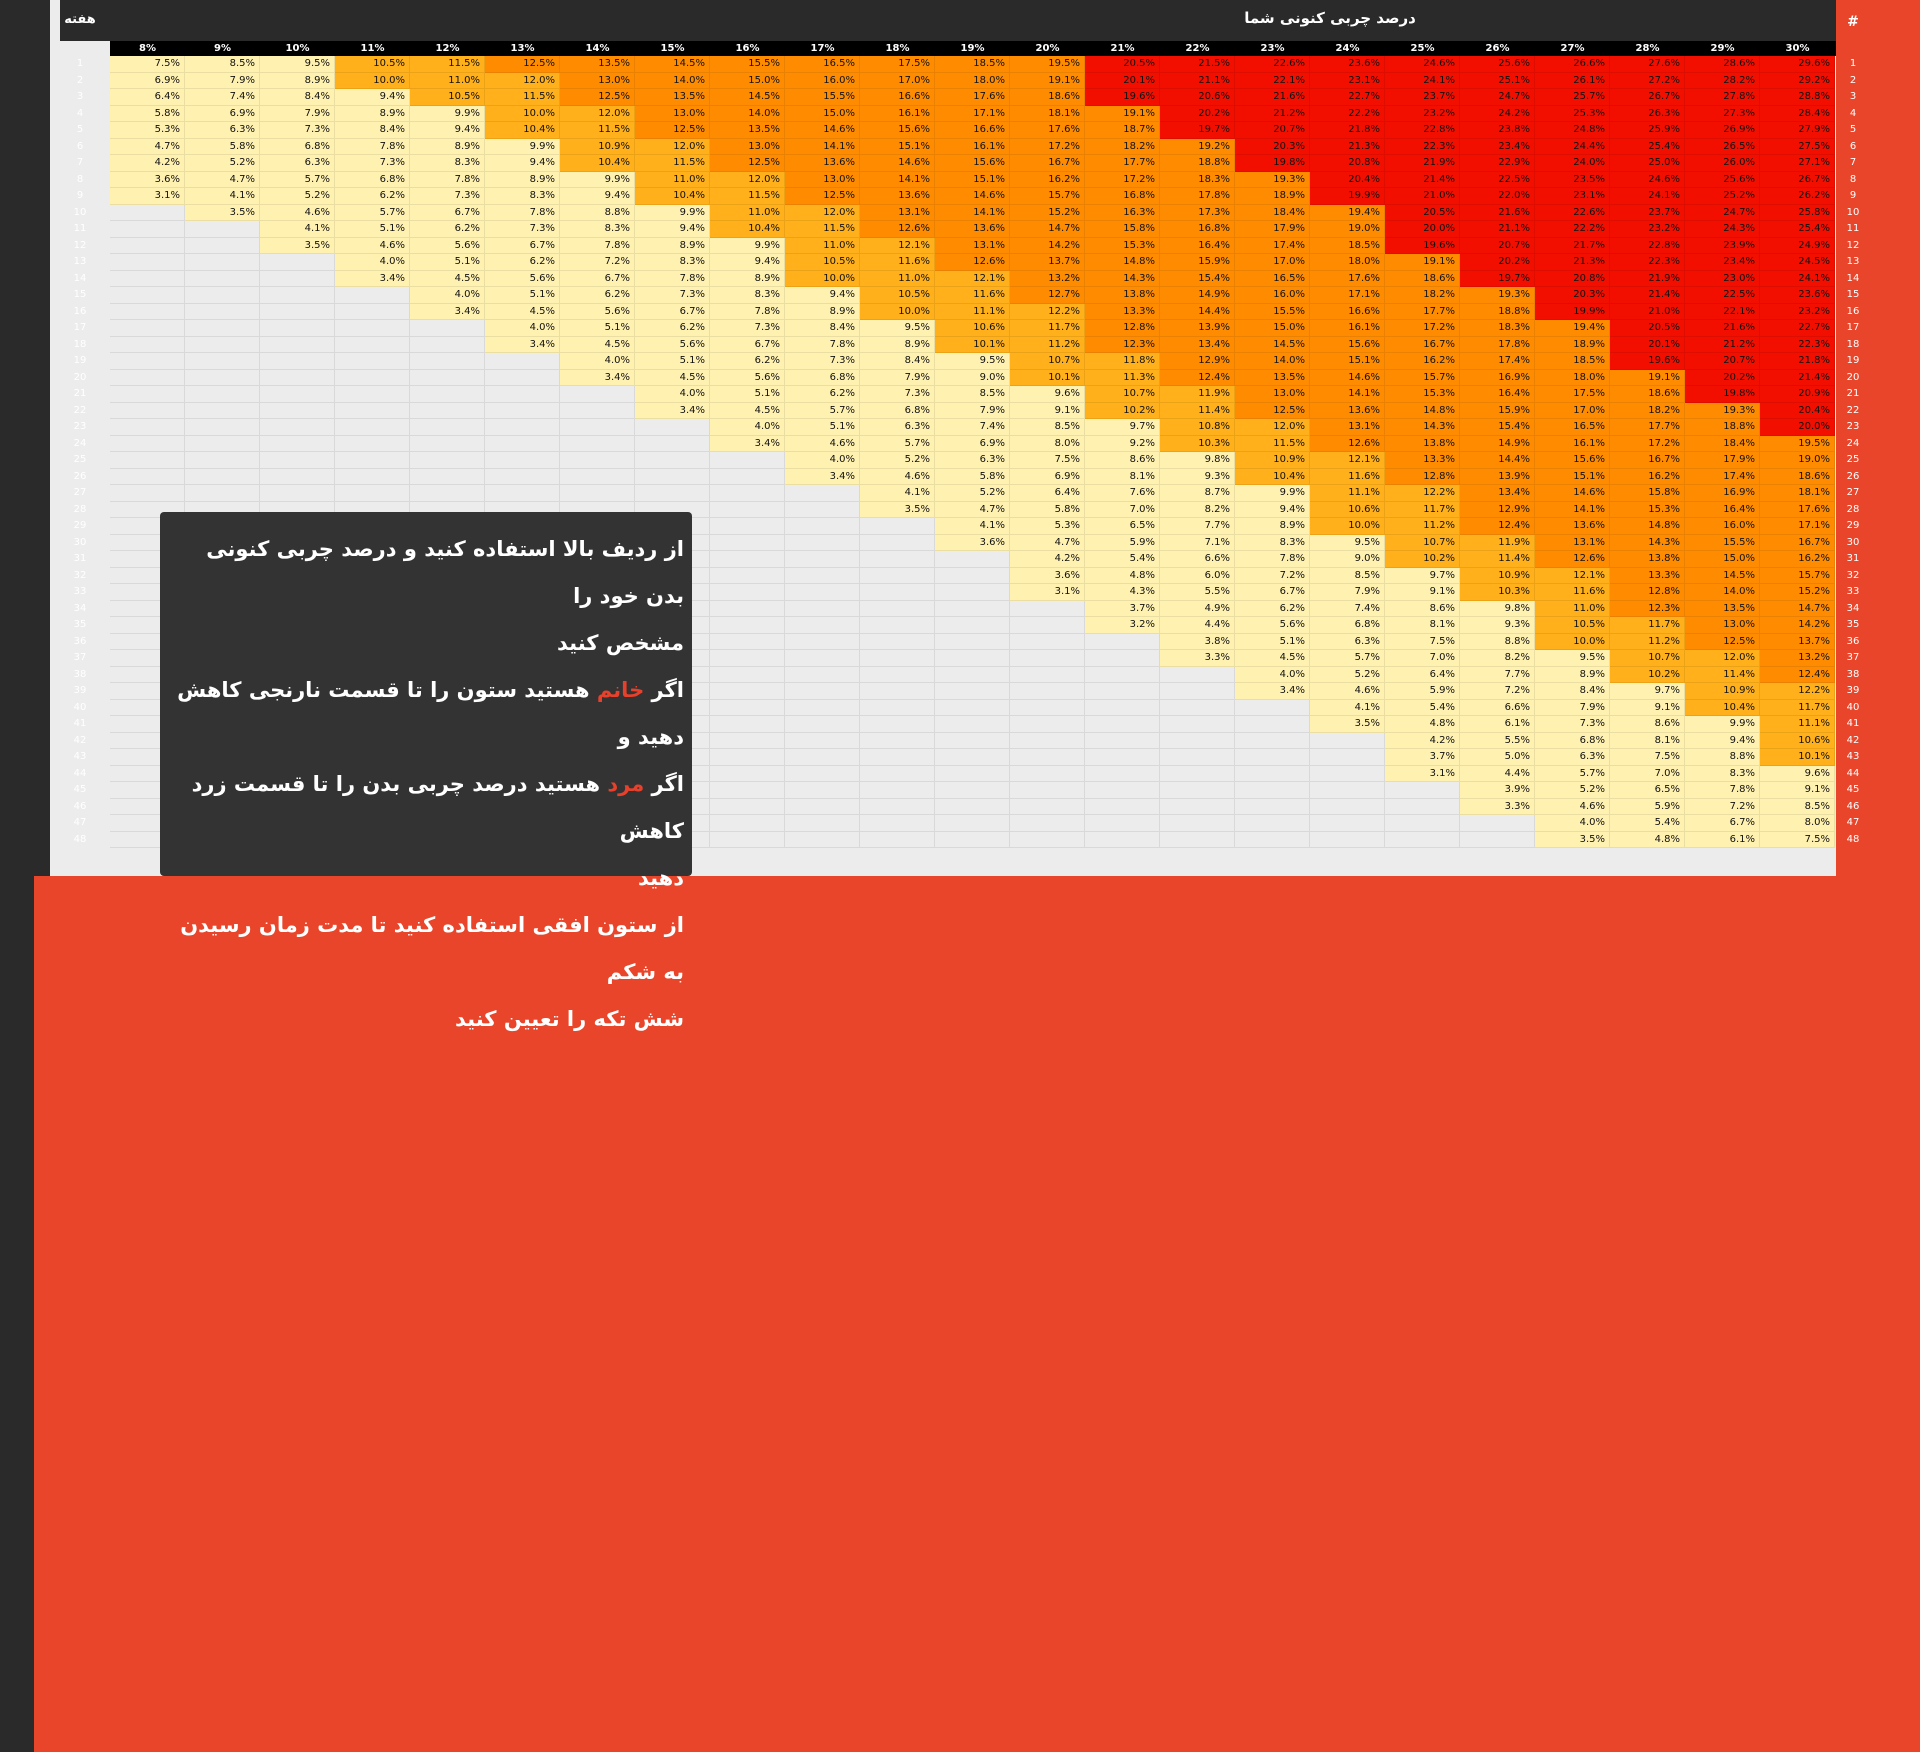 Image resolution: width=1920 pixels, height=1752 pixels. I want to click on column-header: 30%, so click(1797, 48).